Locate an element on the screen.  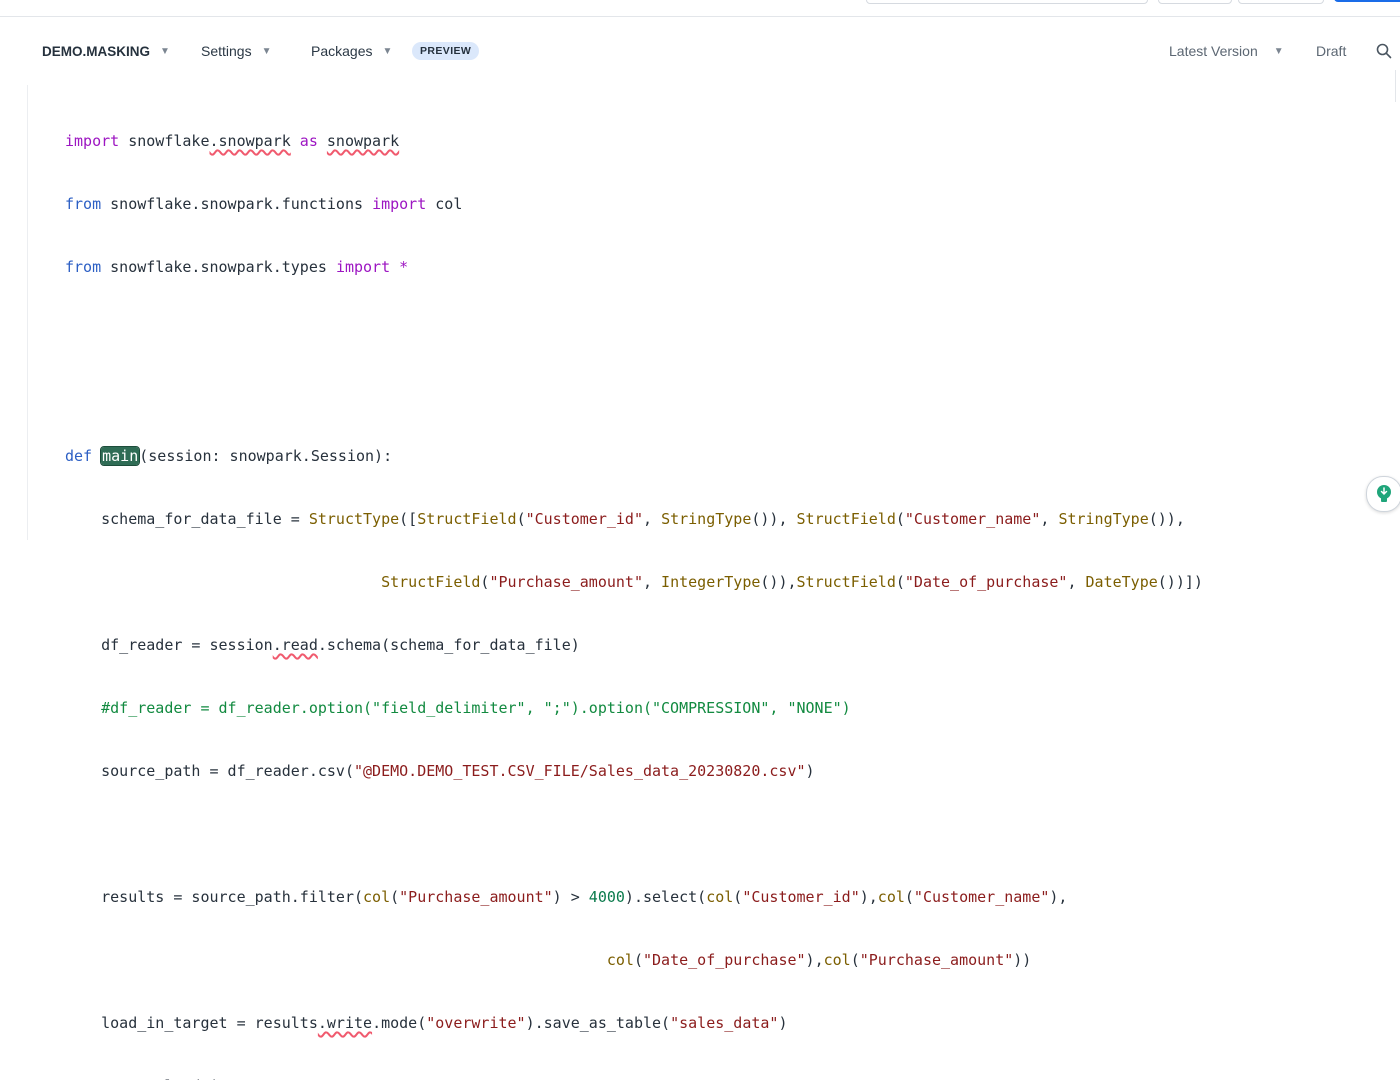
main-function-highlight: main is located at coordinates (120, 456).